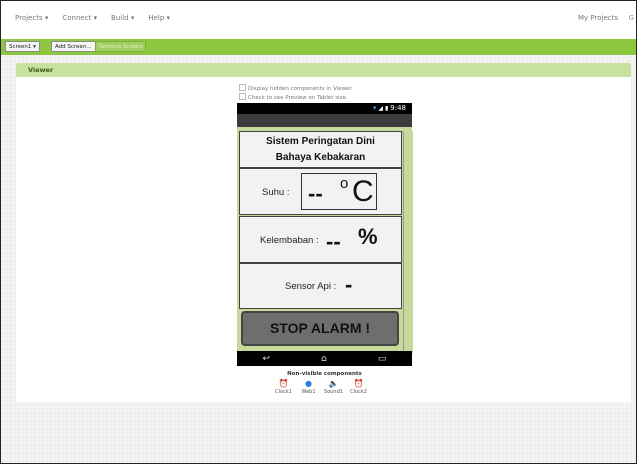 This screenshot has height=464, width=637. What do you see at coordinates (159, 18) in the screenshot?
I see `menu-help: Help ▾` at bounding box center [159, 18].